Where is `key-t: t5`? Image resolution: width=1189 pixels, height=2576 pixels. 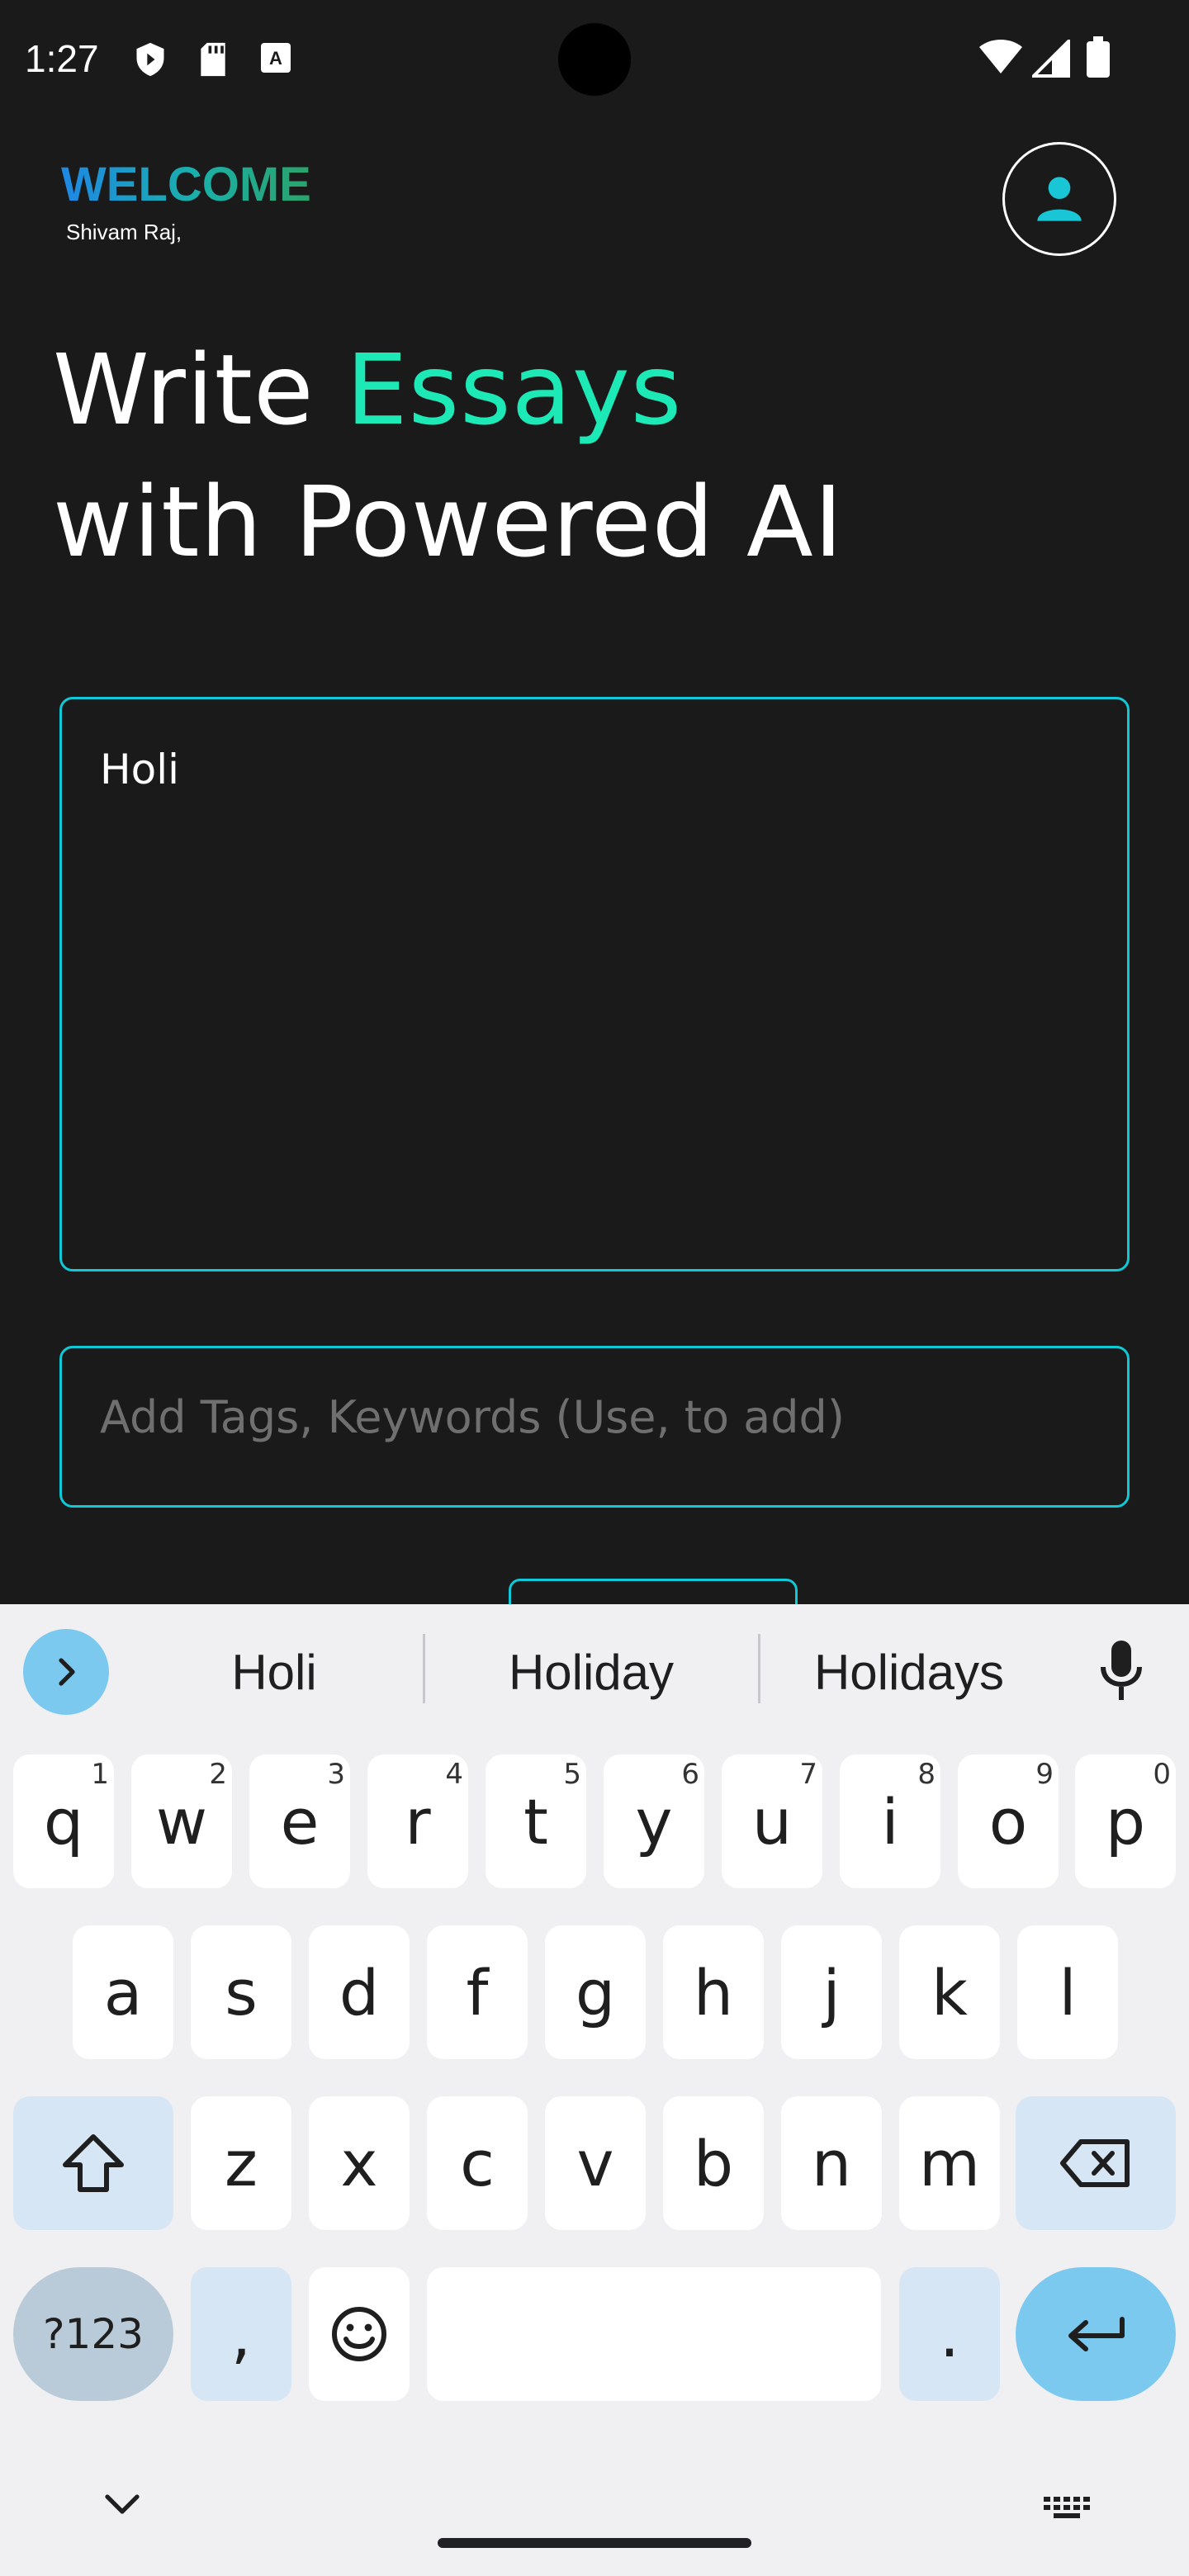
key-t: t5 is located at coordinates (536, 1821).